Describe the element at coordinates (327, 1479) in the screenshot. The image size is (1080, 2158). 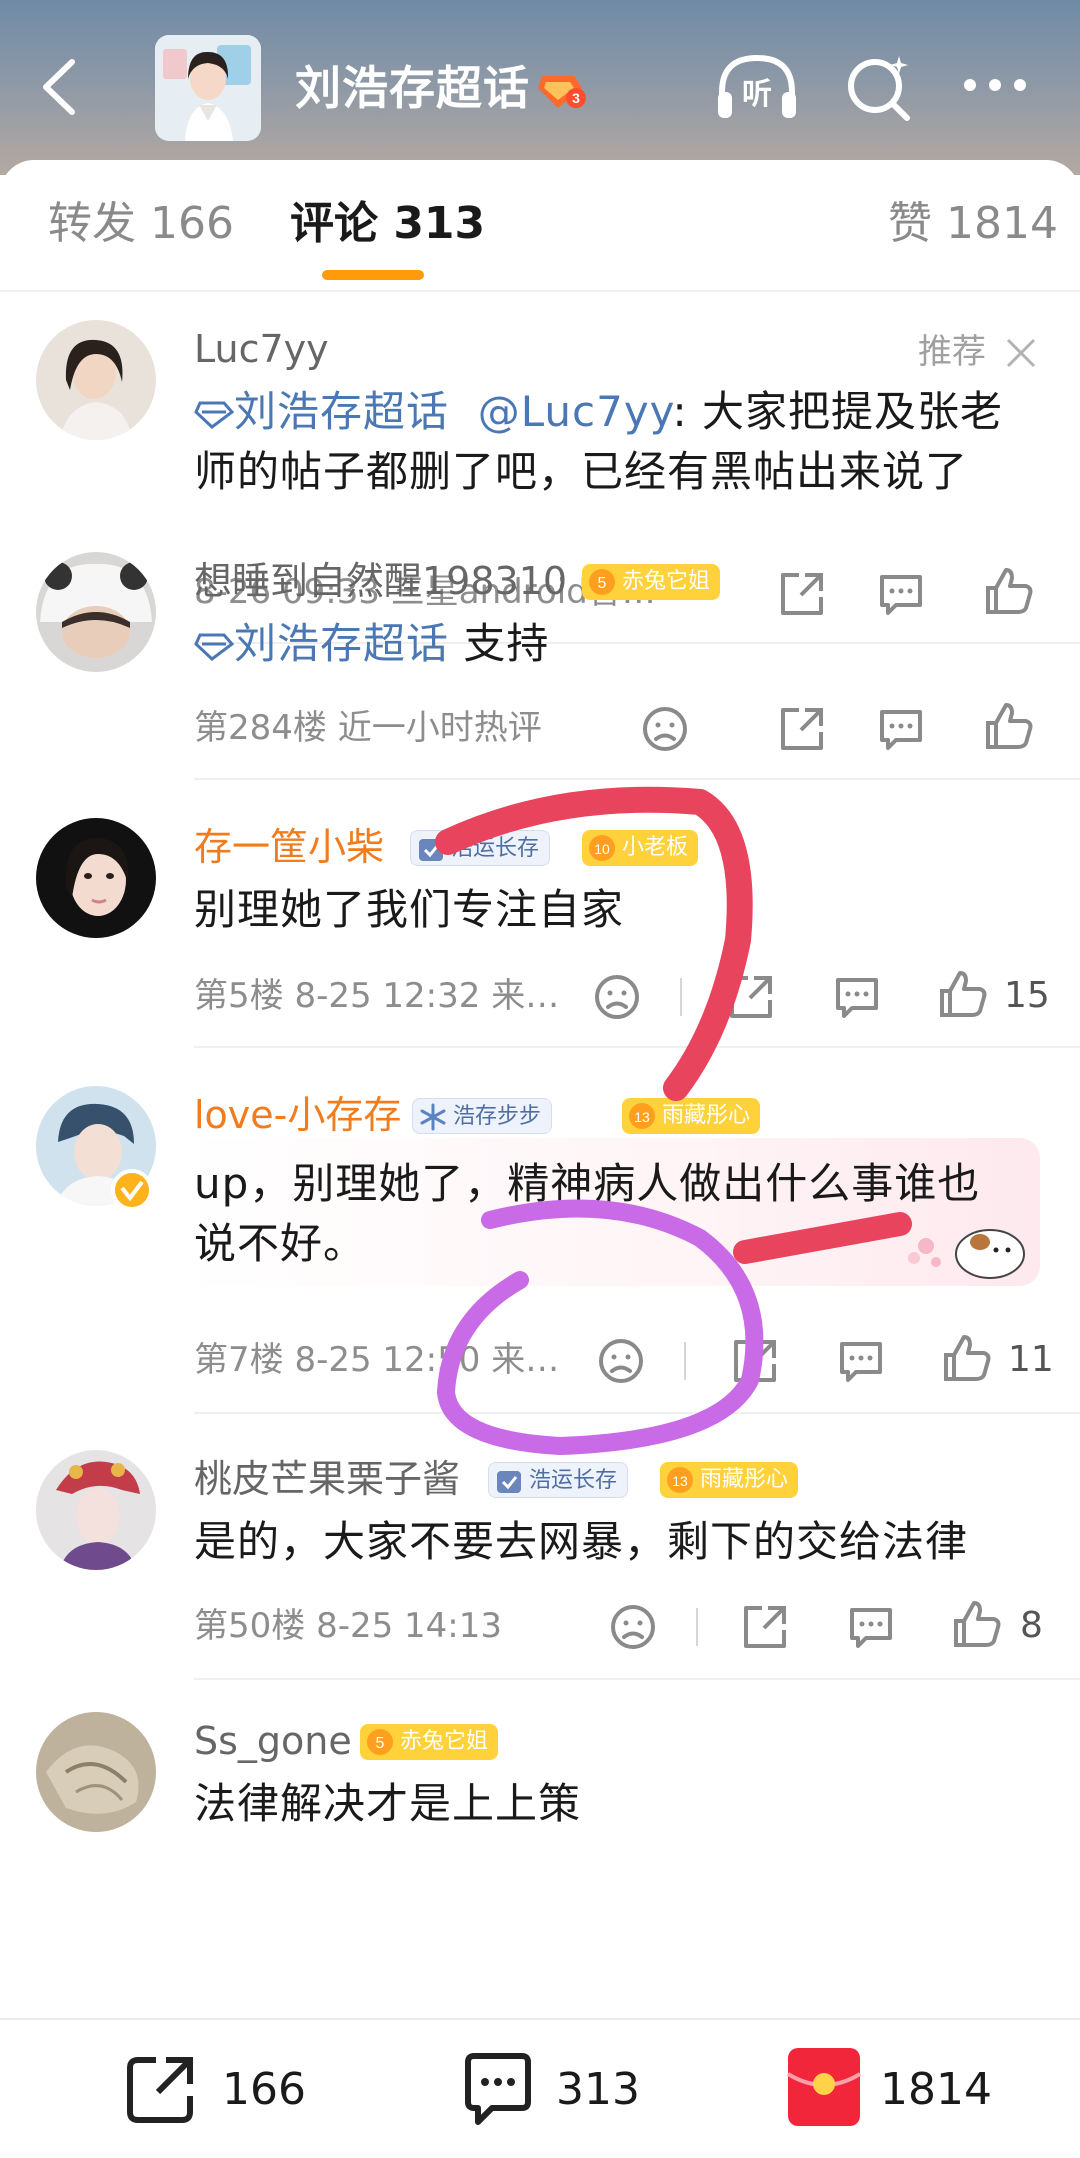
I see `username: 桃皮芒果栗子酱` at that location.